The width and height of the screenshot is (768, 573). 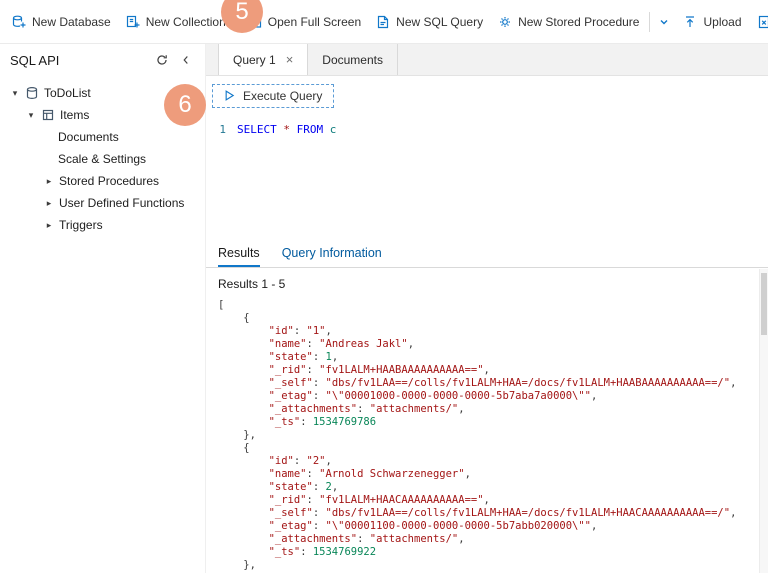 I want to click on tree-item-label: Stored Procedures, so click(x=109, y=181).